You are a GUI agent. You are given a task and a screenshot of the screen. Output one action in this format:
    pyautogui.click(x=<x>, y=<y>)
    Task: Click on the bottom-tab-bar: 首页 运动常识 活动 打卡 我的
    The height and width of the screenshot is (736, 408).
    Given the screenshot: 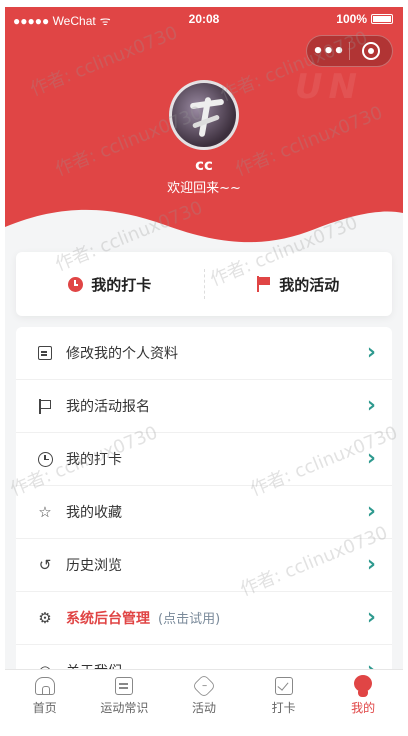 What is the action you would take?
    pyautogui.click(x=204, y=695)
    